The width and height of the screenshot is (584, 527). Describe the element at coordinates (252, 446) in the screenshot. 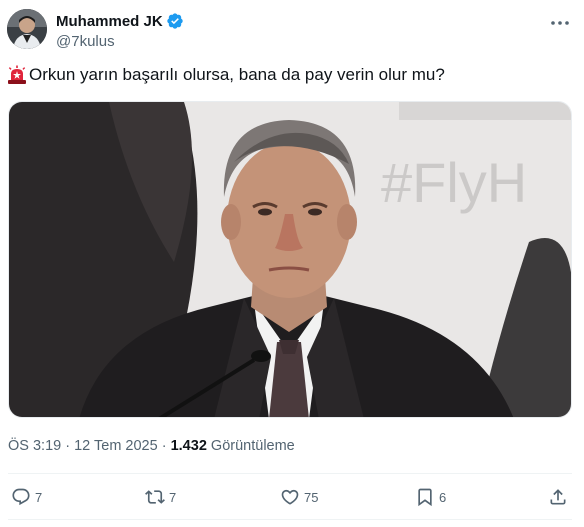

I see `views-label: Görüntüleme` at that location.